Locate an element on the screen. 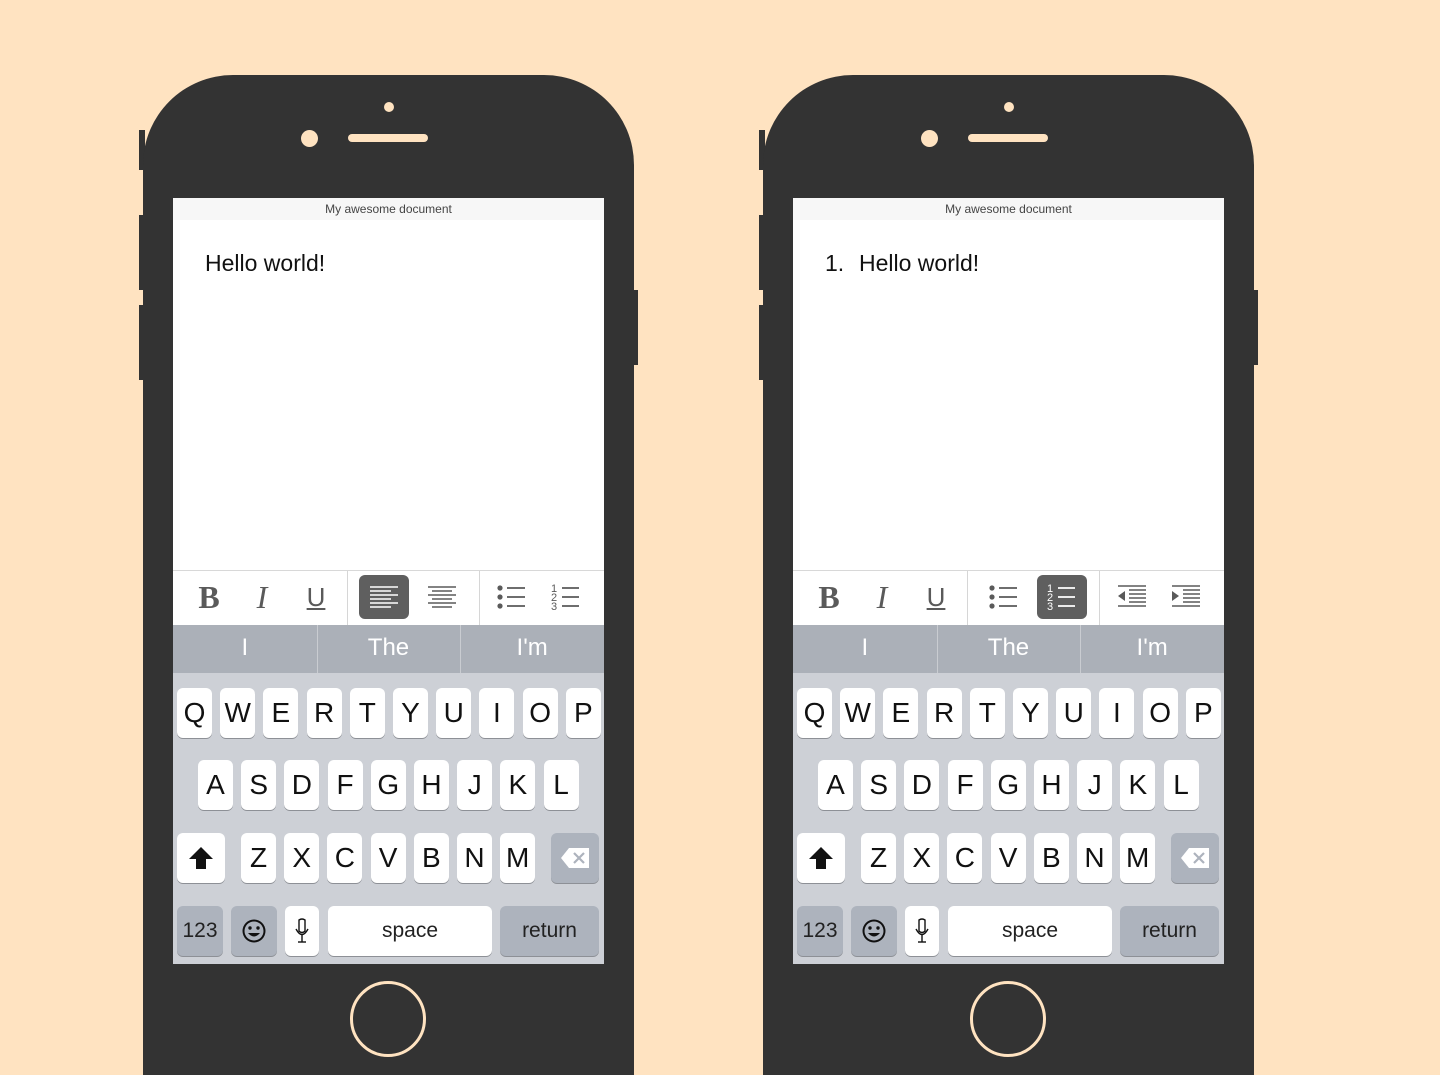 Image resolution: width=1440 pixels, height=1075 pixels. underline-letter: U is located at coordinates (936, 596).